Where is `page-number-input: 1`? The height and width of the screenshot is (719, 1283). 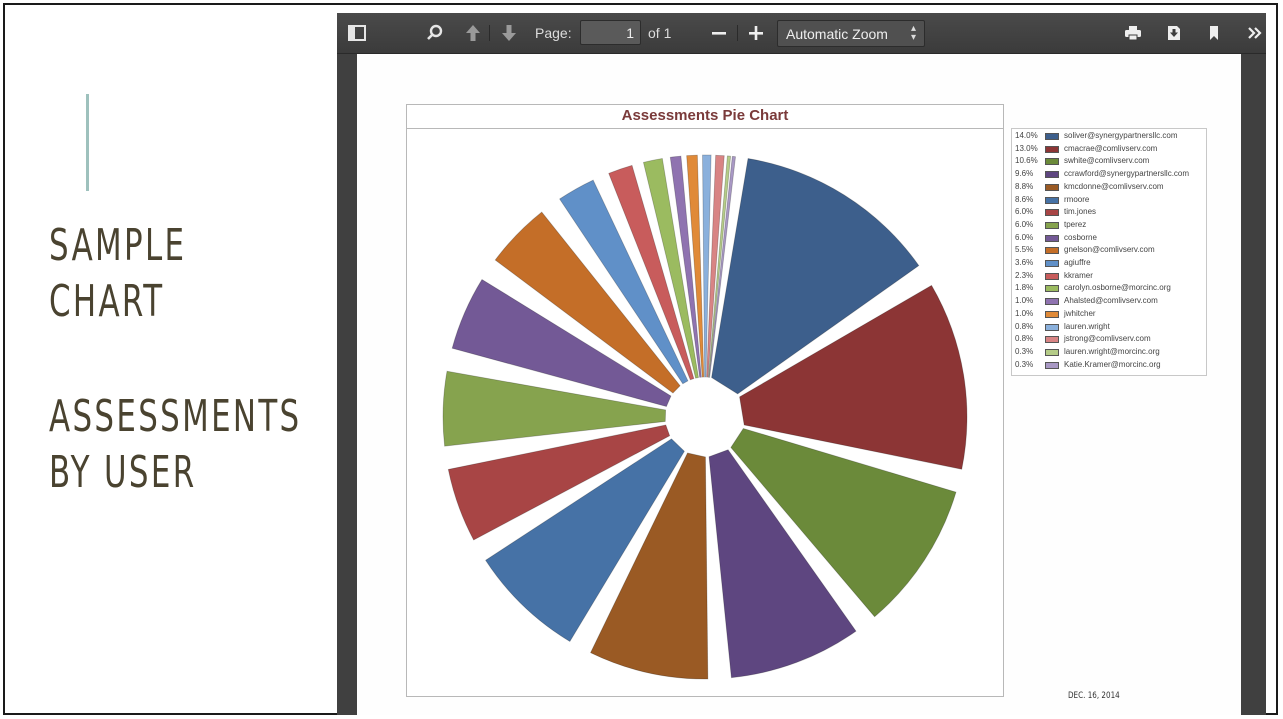 page-number-input: 1 is located at coordinates (610, 32).